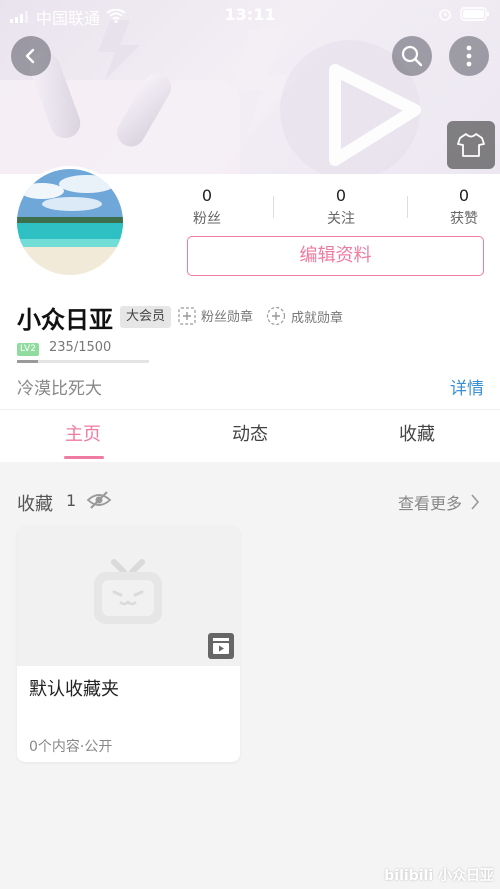 The height and width of the screenshot is (889, 500). I want to click on achievement-medal-button: 成就勋章, so click(304, 316).